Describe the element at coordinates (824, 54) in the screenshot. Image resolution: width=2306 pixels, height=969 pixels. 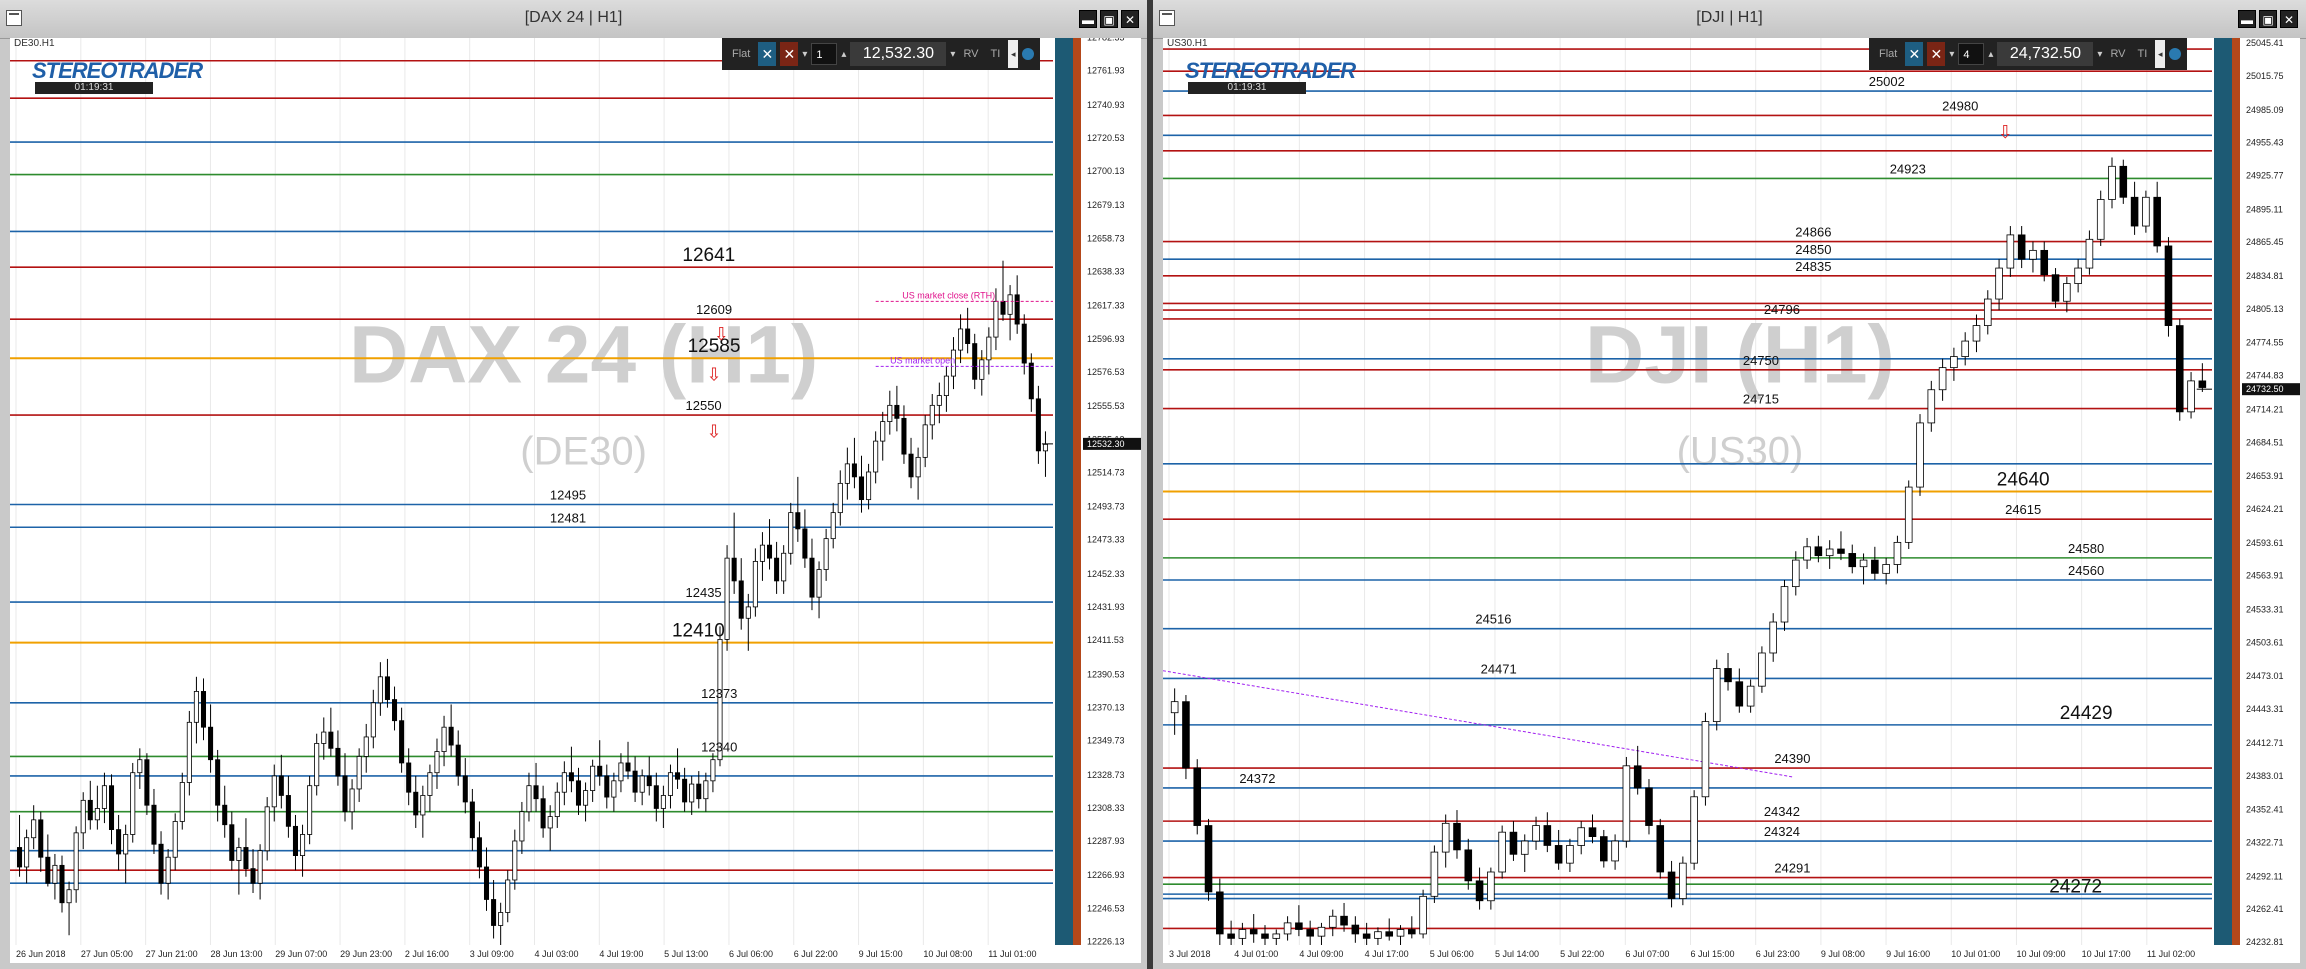
I see `quantity-field: 1` at that location.